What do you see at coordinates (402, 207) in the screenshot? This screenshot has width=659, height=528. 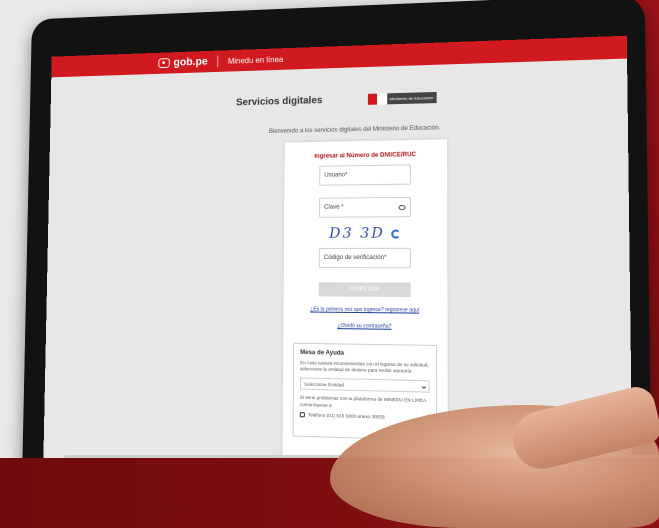 I see `eye-icon` at bounding box center [402, 207].